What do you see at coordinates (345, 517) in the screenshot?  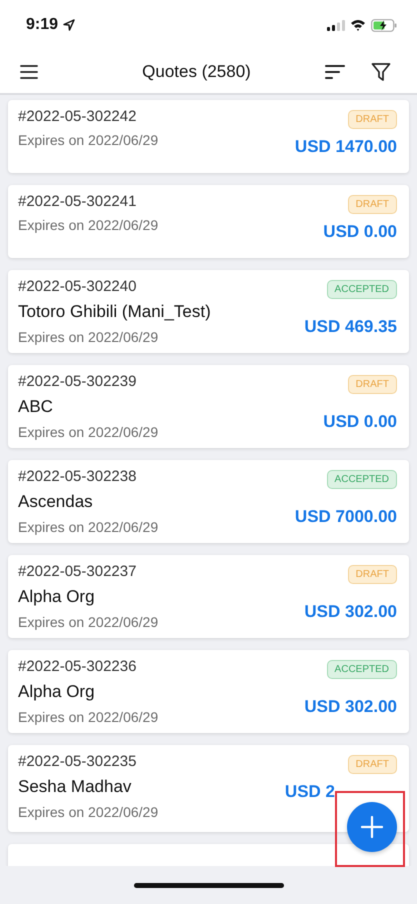 I see `quote-amount: USD 7000.00` at bounding box center [345, 517].